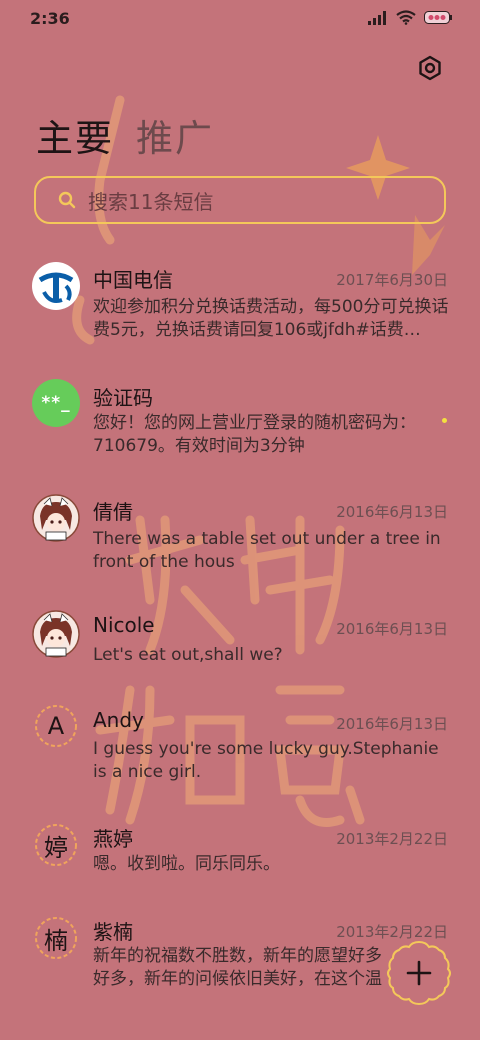 This screenshot has height=1040, width=480. What do you see at coordinates (188, 655) in the screenshot?
I see `message-preview: Let's eat out,shall we?` at bounding box center [188, 655].